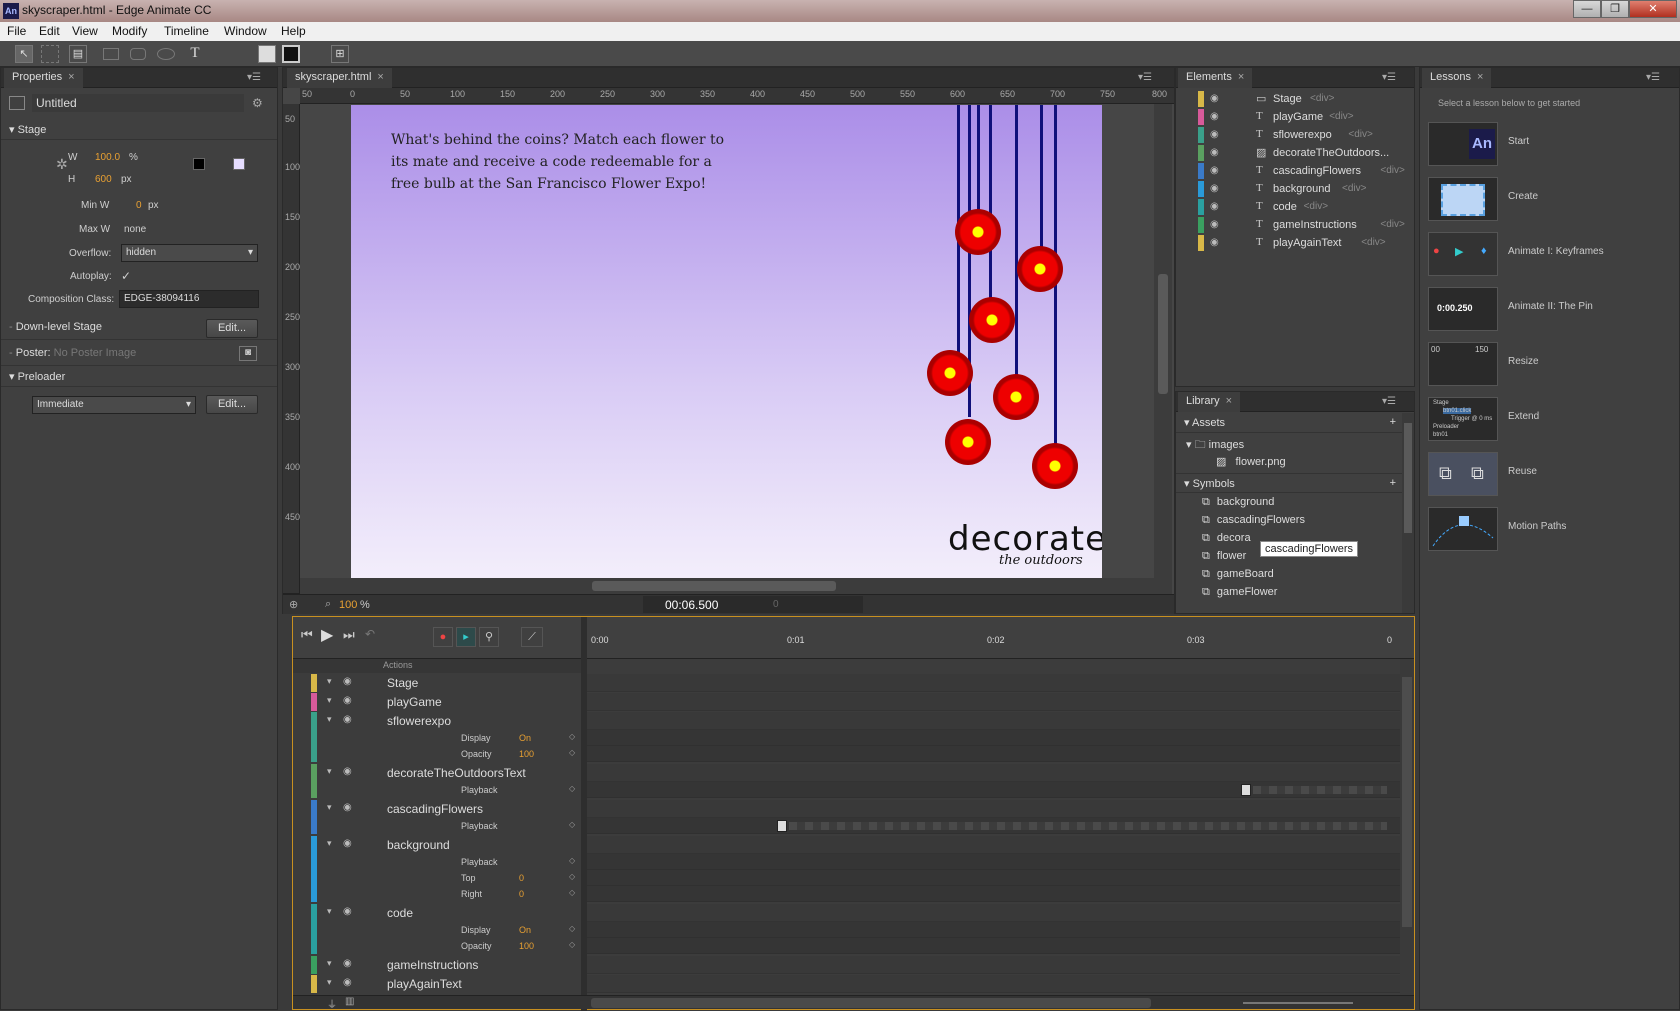 Image resolution: width=1680 pixels, height=1011 pixels. What do you see at coordinates (1615, 9) in the screenshot?
I see `restore-icon: ❐` at bounding box center [1615, 9].